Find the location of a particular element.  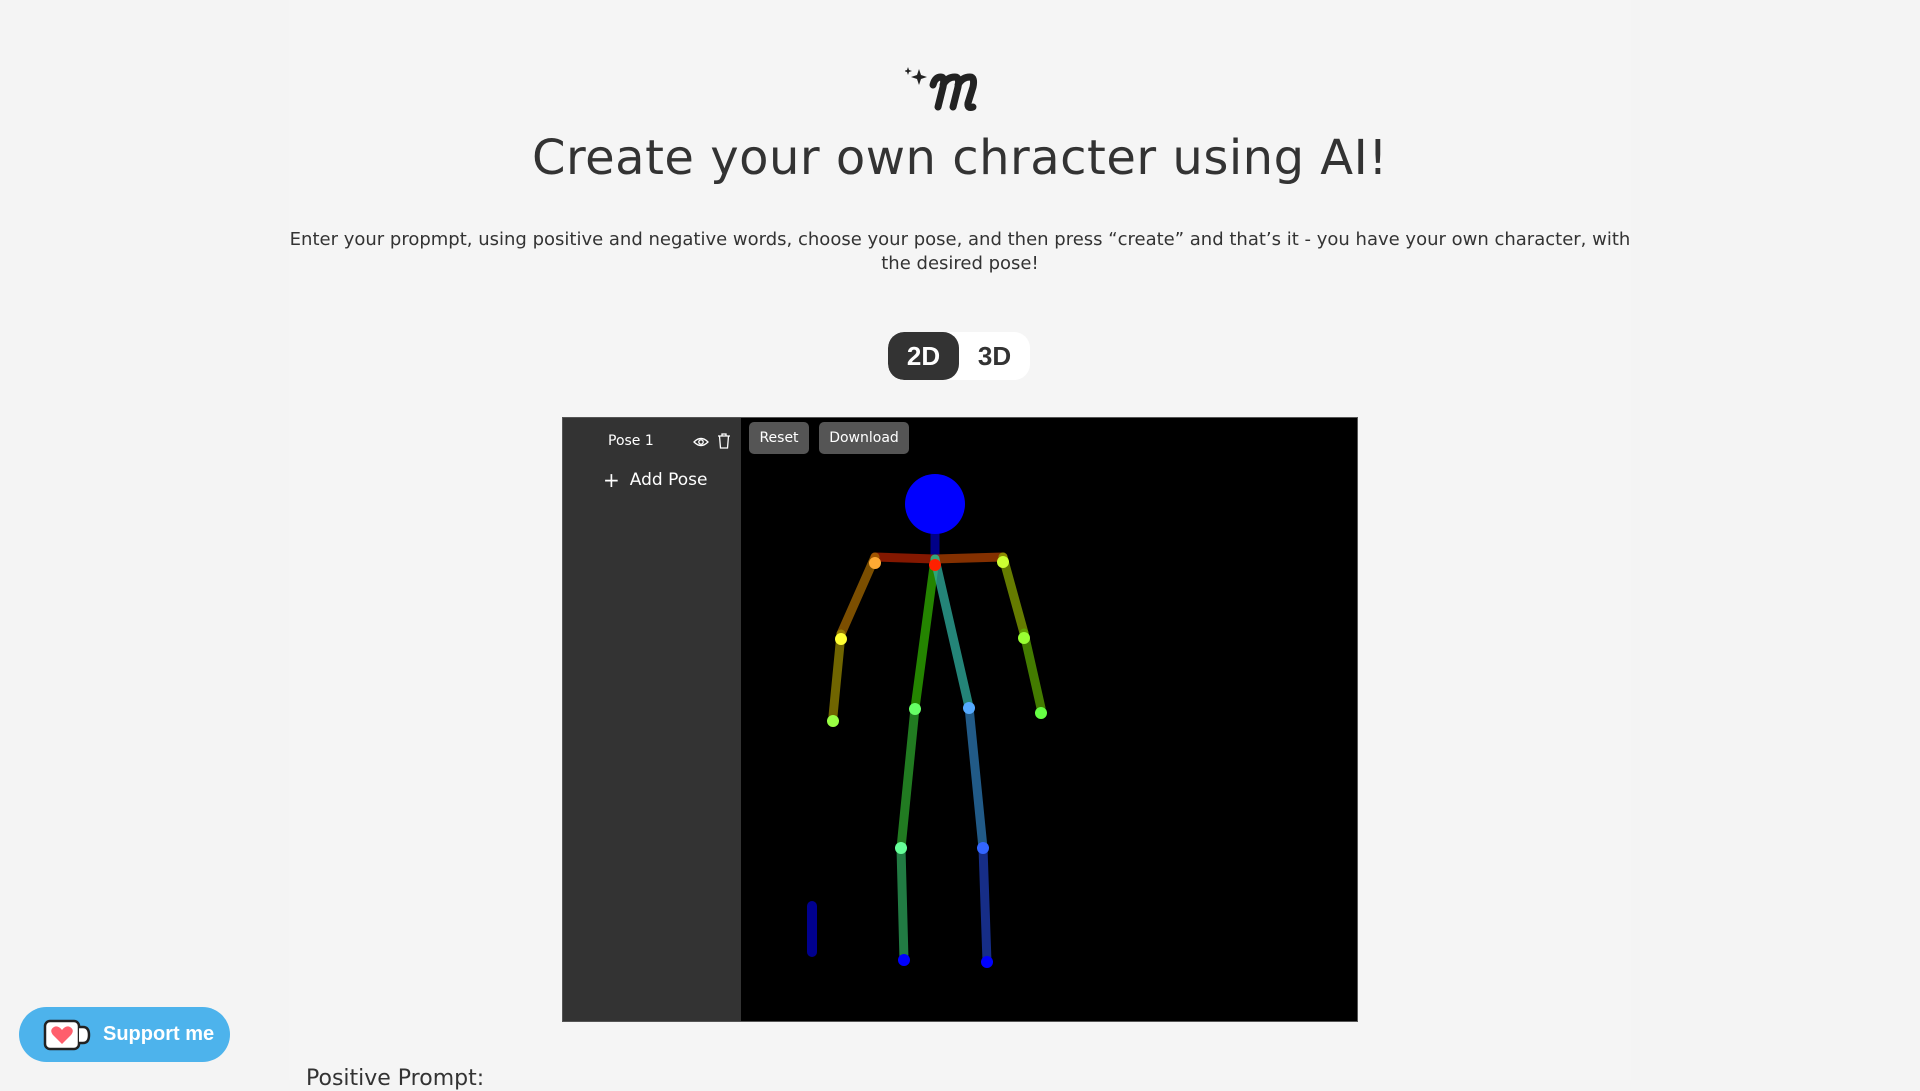

pose-list-item: Pose 1 is located at coordinates (652, 441).